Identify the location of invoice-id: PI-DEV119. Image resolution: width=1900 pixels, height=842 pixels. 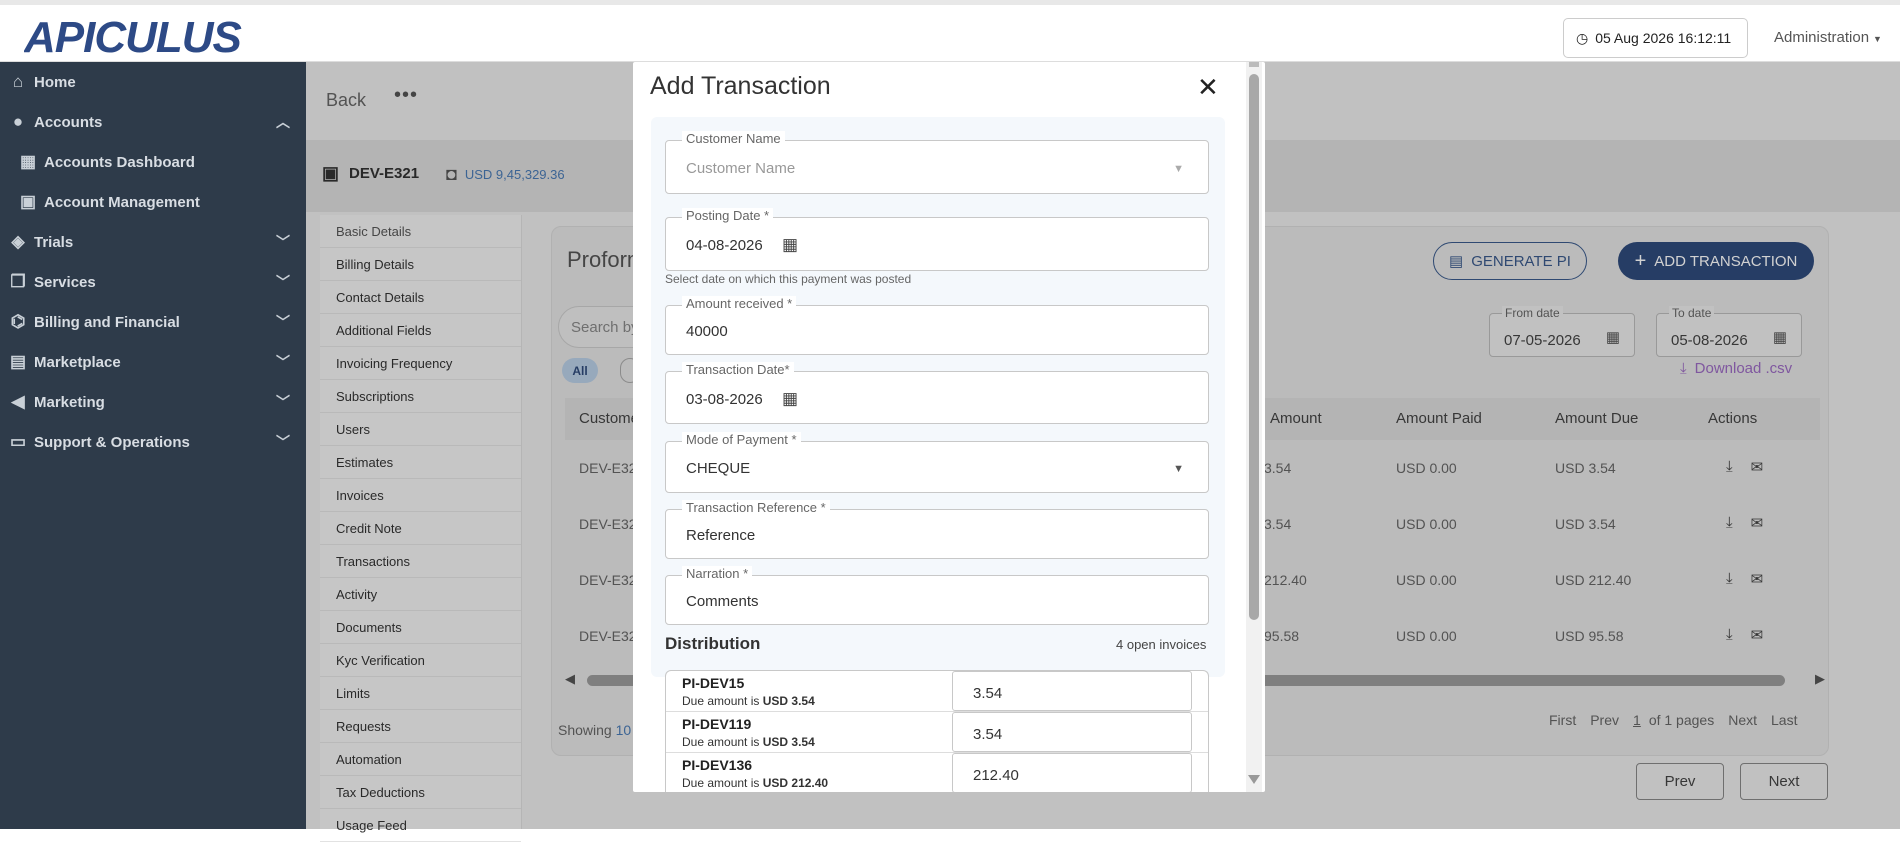
(717, 724).